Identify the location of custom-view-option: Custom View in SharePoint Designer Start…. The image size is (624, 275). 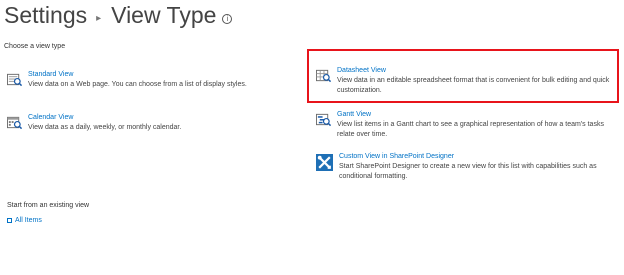
(466, 167).